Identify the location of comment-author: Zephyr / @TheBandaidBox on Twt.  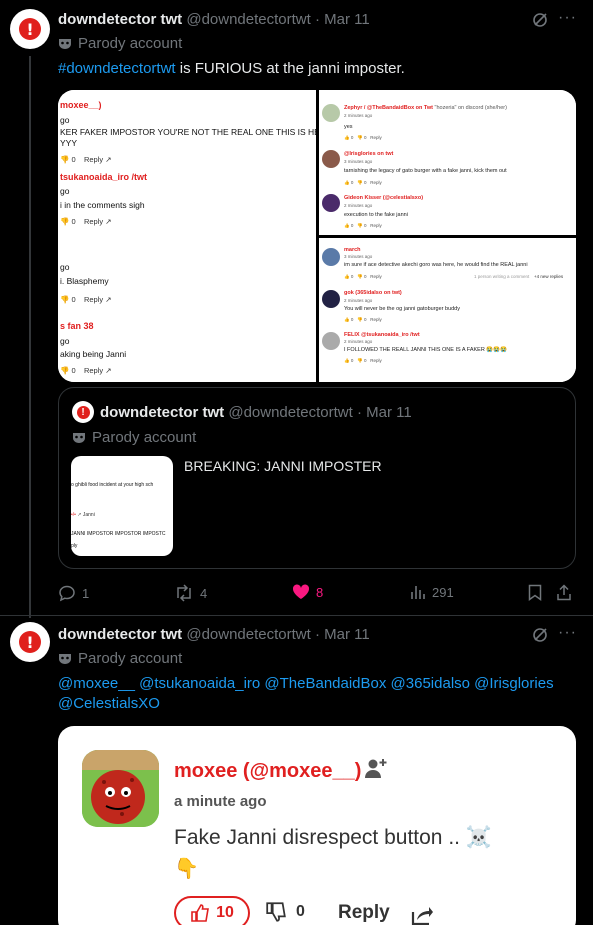
(388, 108).